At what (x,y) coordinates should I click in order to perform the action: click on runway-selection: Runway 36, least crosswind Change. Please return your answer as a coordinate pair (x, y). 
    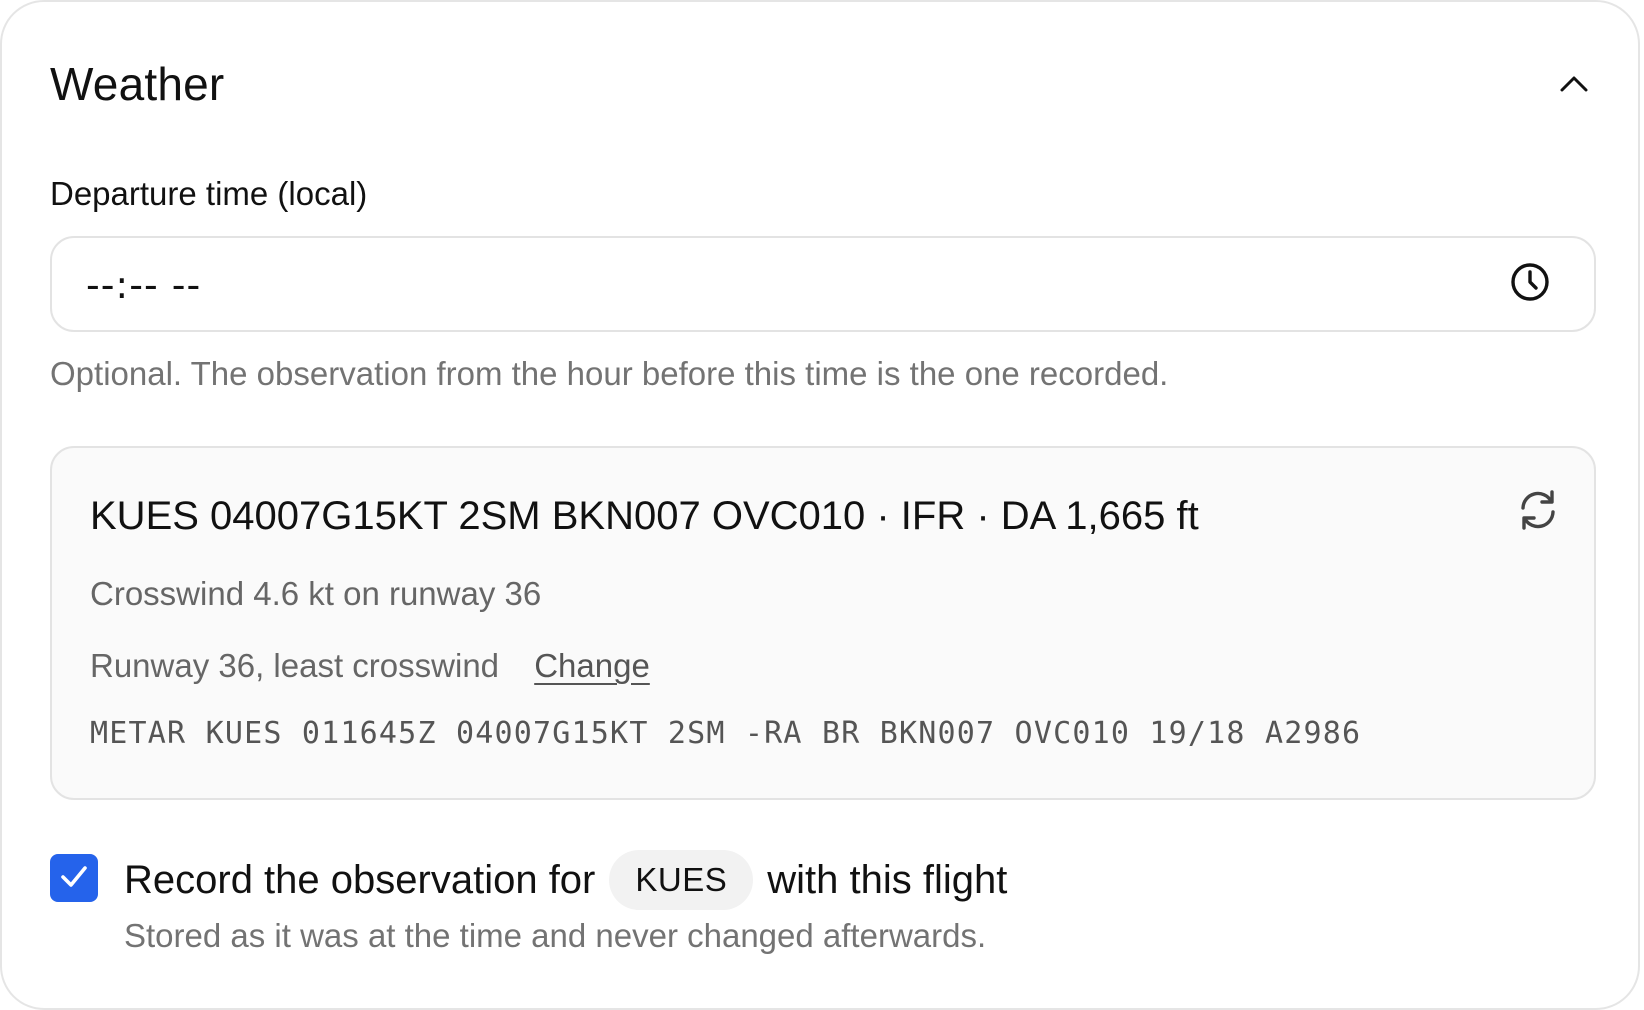
    Looking at the image, I should click on (370, 666).